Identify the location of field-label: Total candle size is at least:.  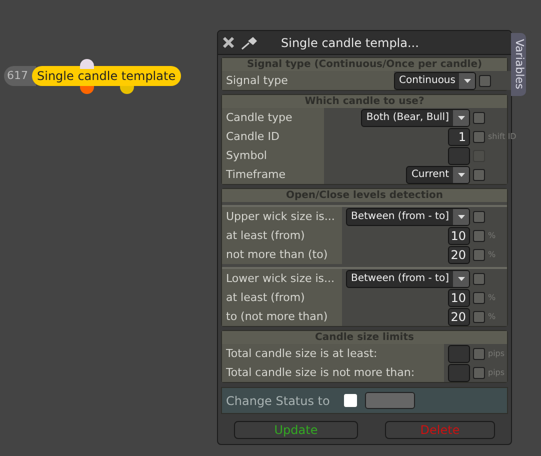
(333, 353).